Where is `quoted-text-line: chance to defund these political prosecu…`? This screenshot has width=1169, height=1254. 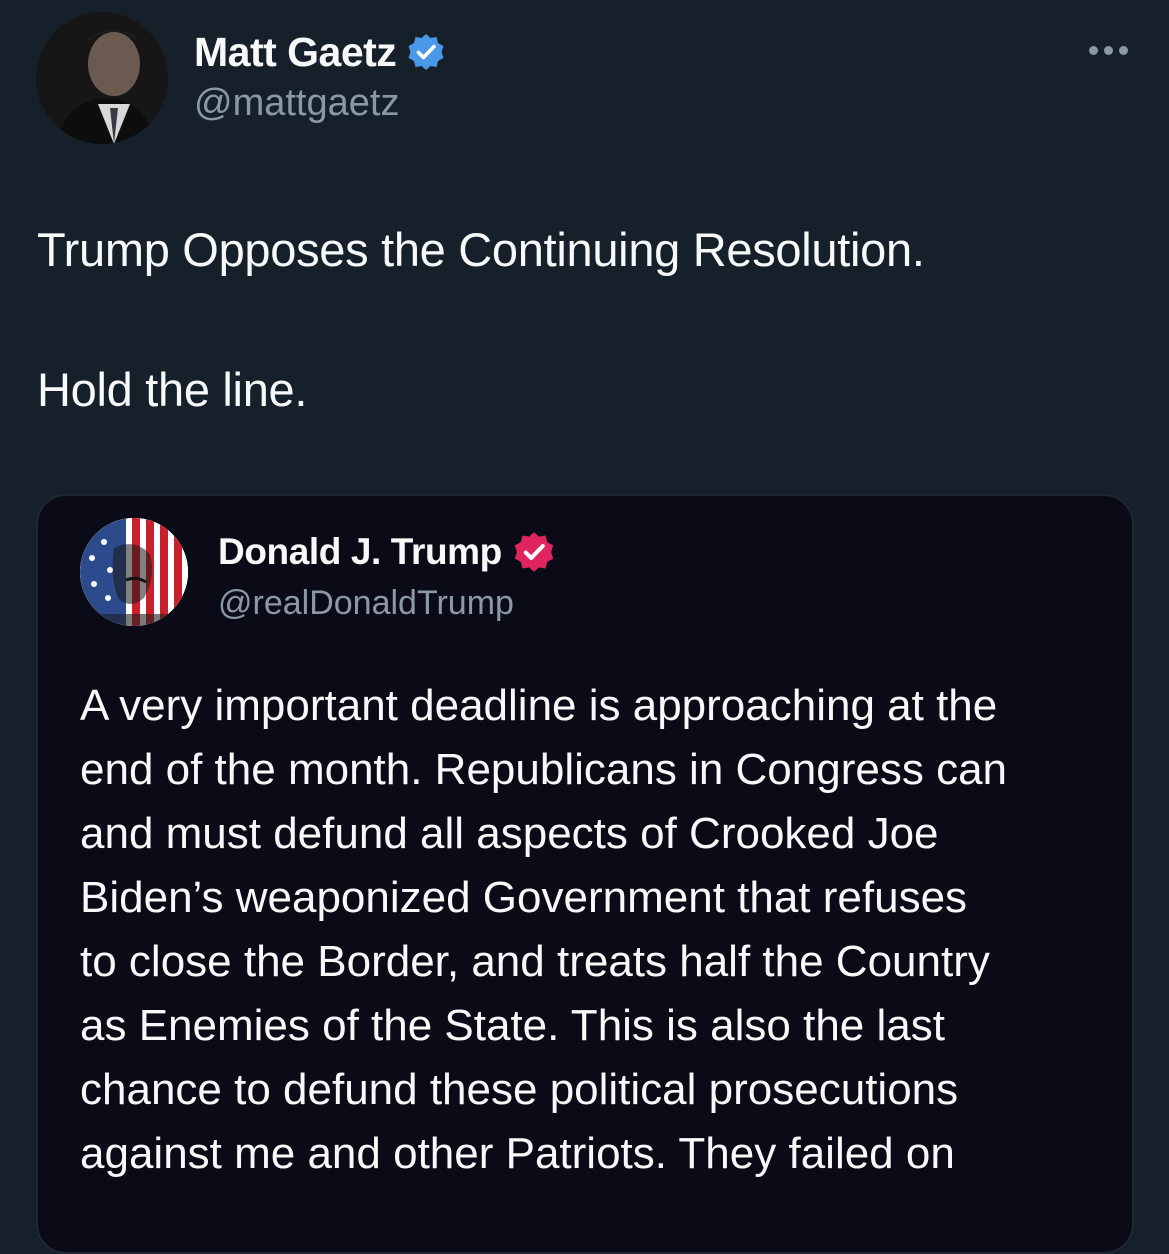
quoted-text-line: chance to defund these political prosecu… is located at coordinates (519, 1089).